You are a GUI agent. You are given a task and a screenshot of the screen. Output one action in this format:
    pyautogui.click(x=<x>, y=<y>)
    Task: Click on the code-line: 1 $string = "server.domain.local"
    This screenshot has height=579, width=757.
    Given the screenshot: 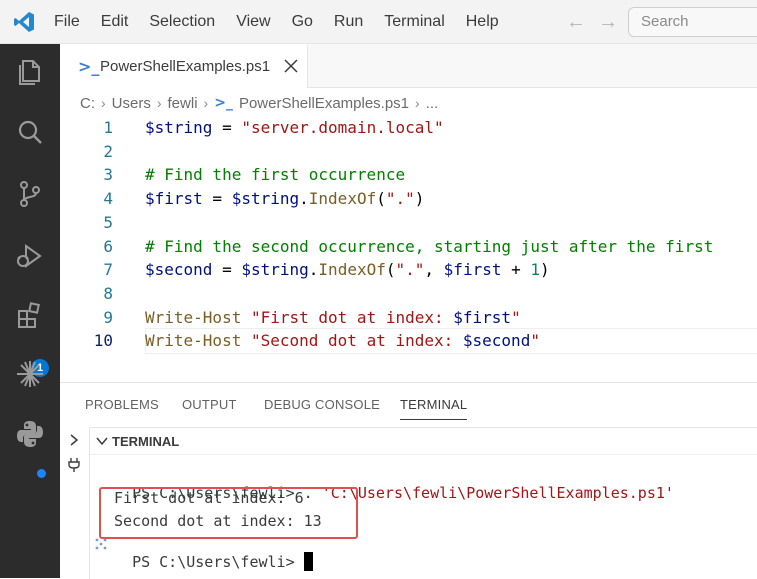 What is the action you would take?
    pyautogui.click(x=408, y=128)
    